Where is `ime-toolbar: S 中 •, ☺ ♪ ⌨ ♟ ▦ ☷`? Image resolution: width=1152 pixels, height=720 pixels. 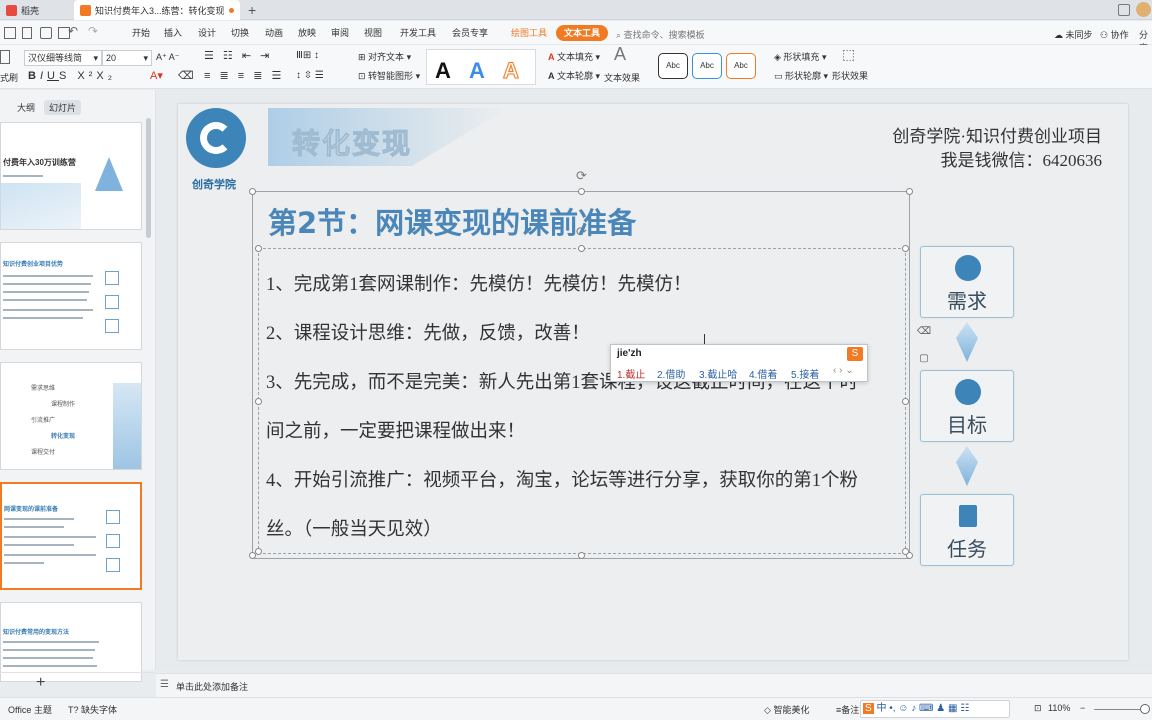 ime-toolbar: S 中 •, ☺ ♪ ⌨ ♟ ▦ ☷ is located at coordinates (935, 709).